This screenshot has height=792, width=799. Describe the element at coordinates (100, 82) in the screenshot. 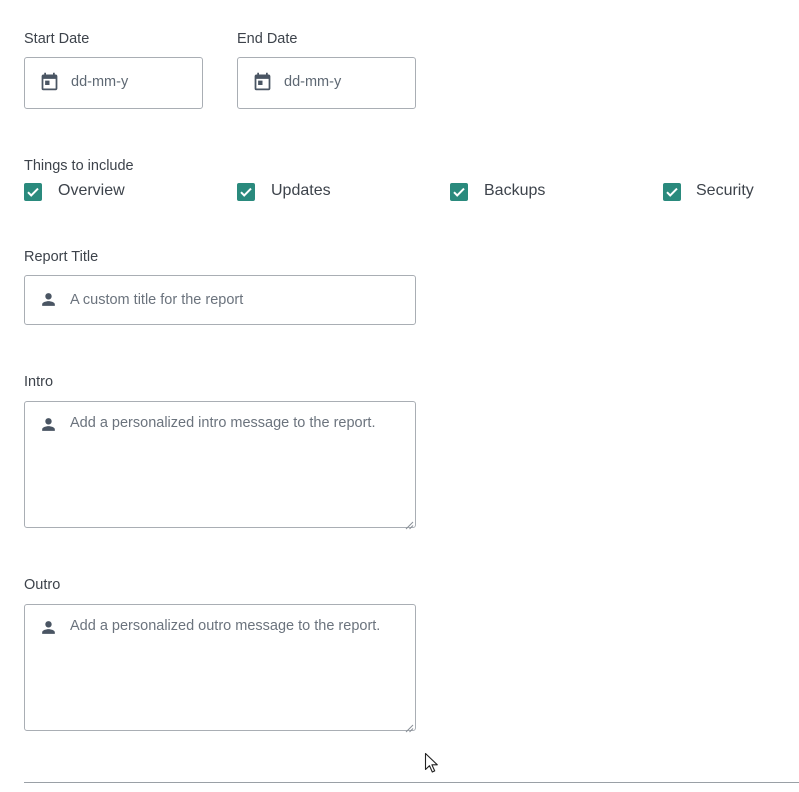

I see `start-date-placeholder: dd-mm-y` at that location.